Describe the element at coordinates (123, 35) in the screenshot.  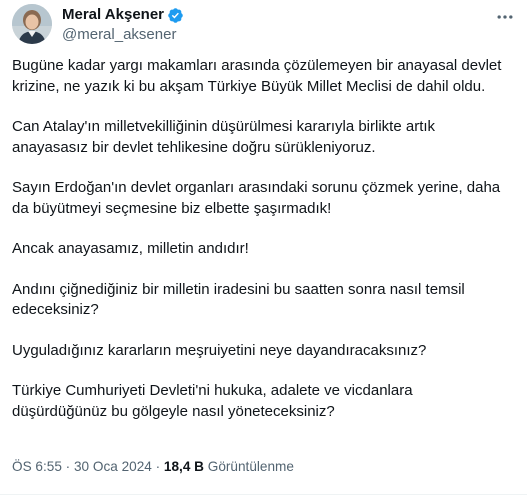
I see `author-handle: @meral_aksener` at that location.